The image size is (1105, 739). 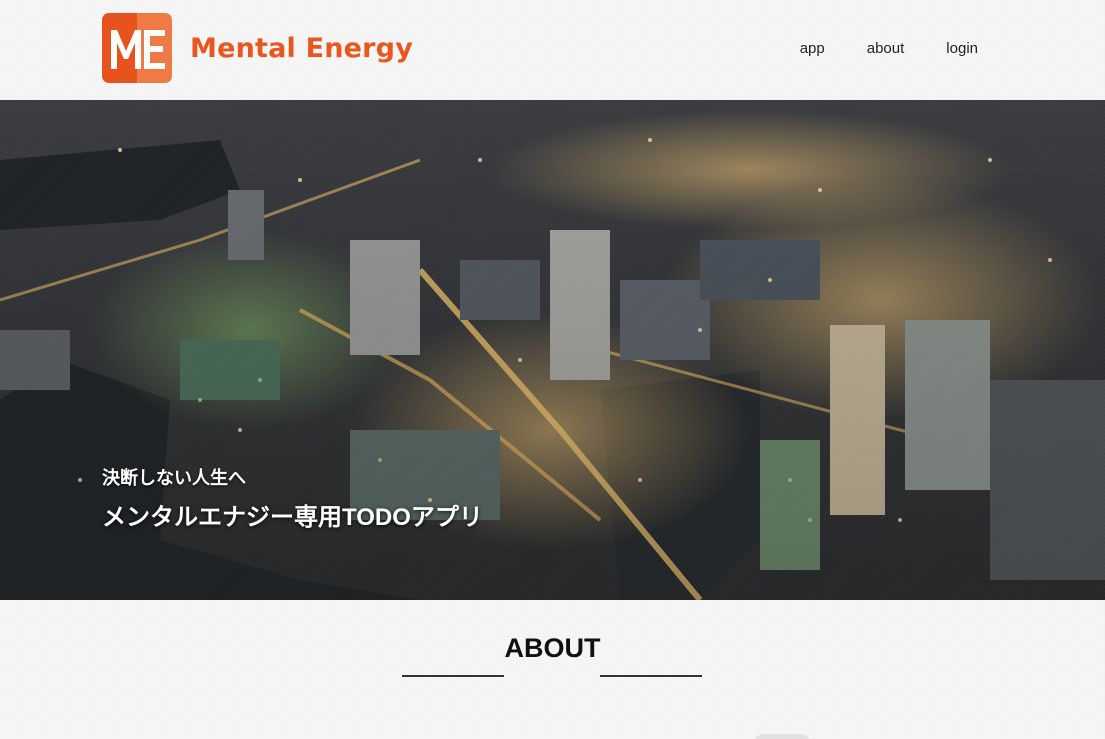 I want to click on about-divider-left, so click(x=453, y=676).